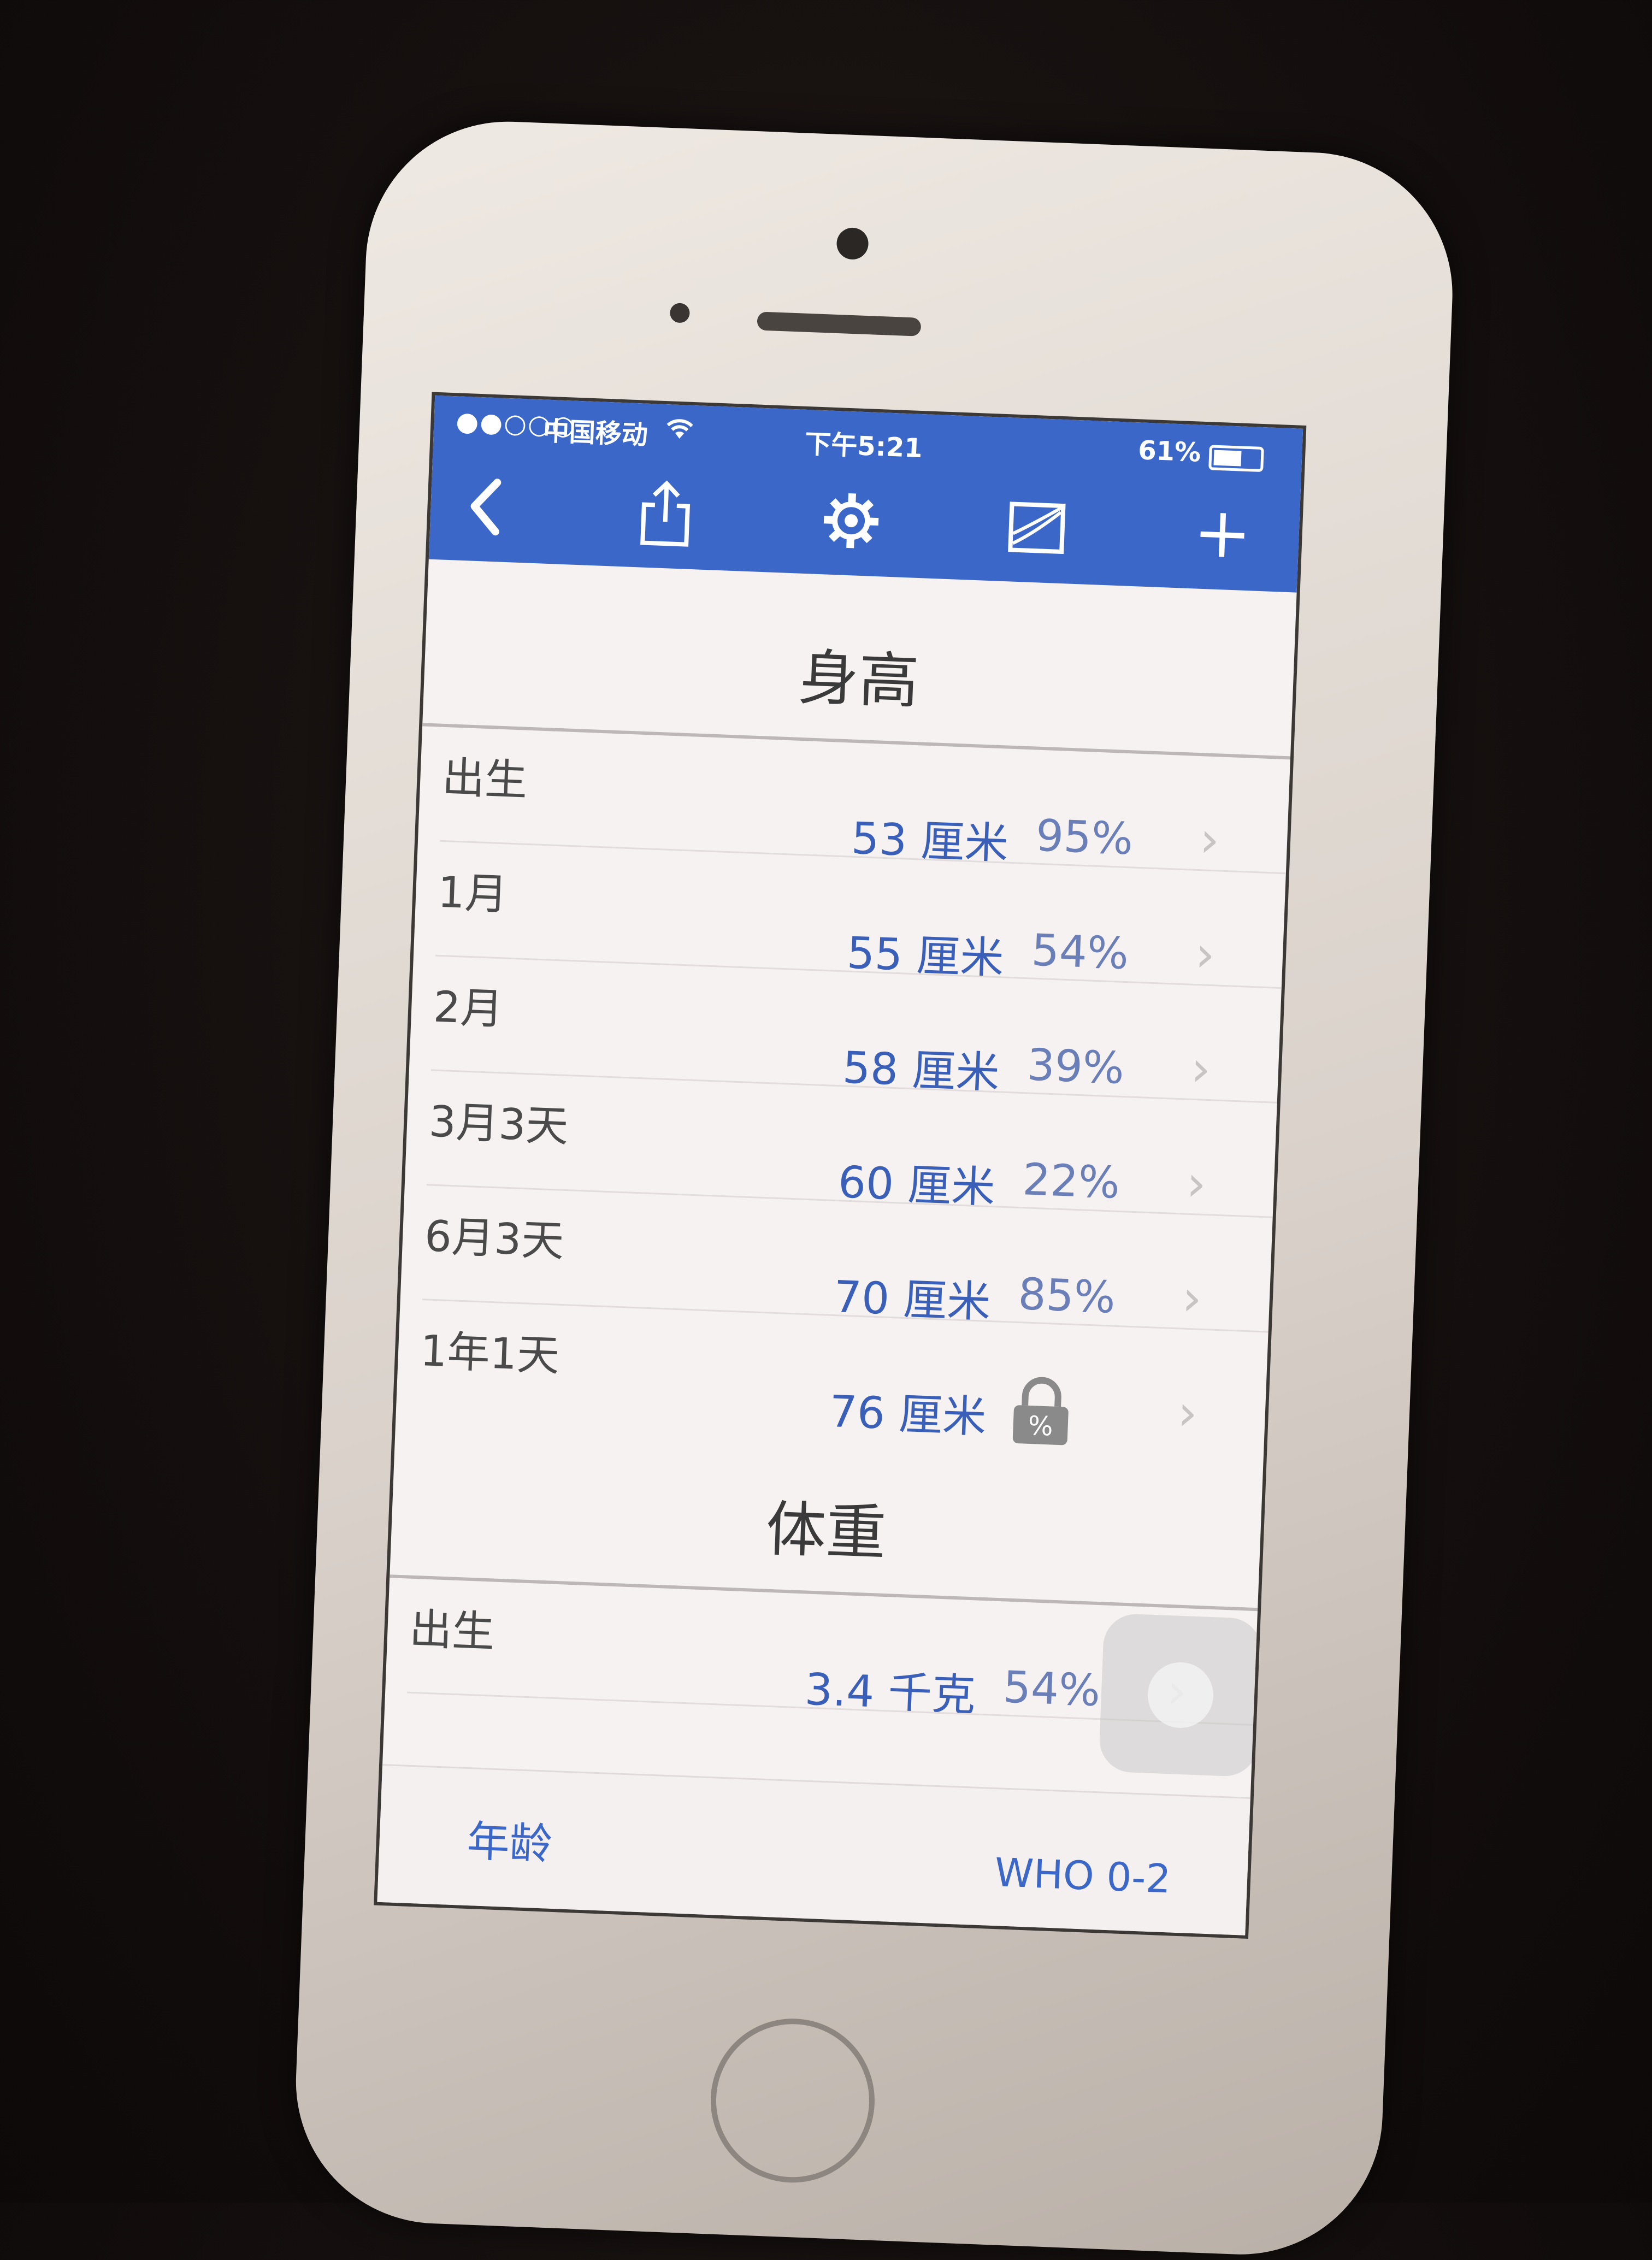  I want to click on bottom-toolbar: 年龄 WHO 0-2, so click(813, 1849).